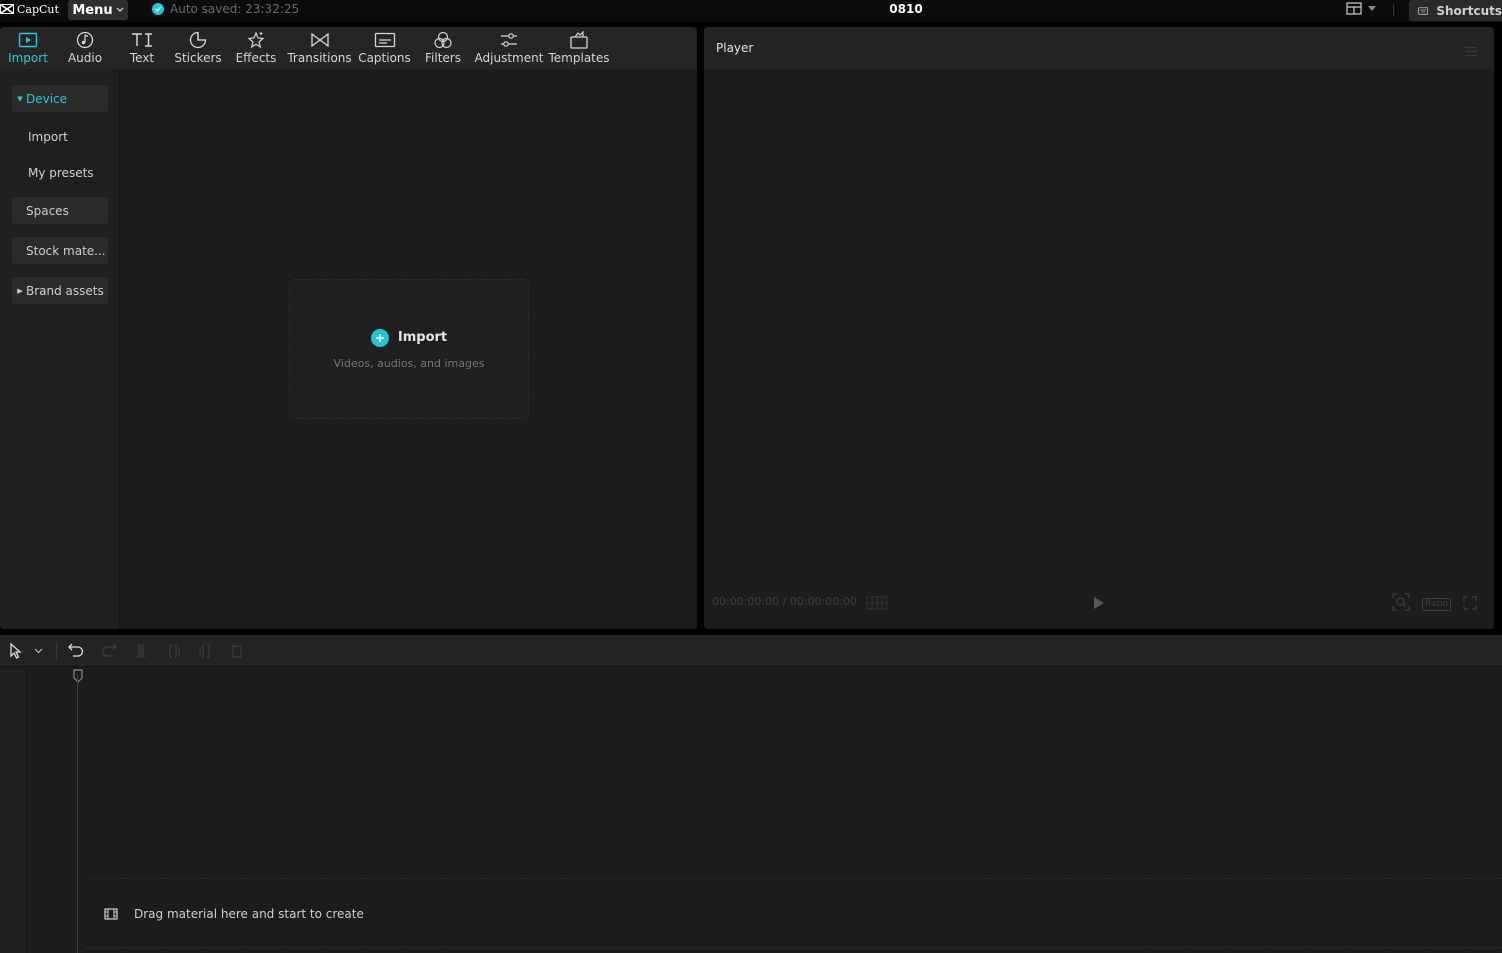 The height and width of the screenshot is (953, 1502). I want to click on grid-icon, so click(877, 603).